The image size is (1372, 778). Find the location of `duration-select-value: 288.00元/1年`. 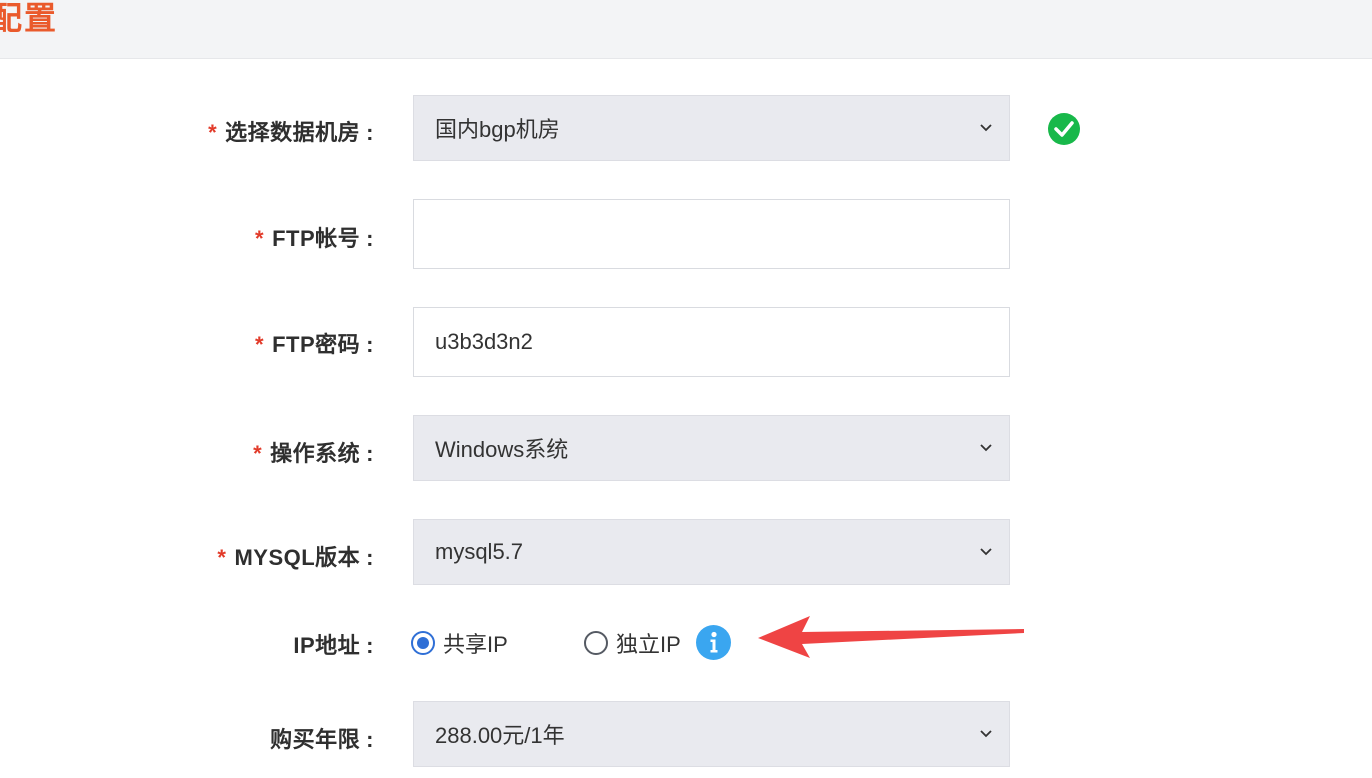

duration-select-value: 288.00元/1年 is located at coordinates (500, 735).